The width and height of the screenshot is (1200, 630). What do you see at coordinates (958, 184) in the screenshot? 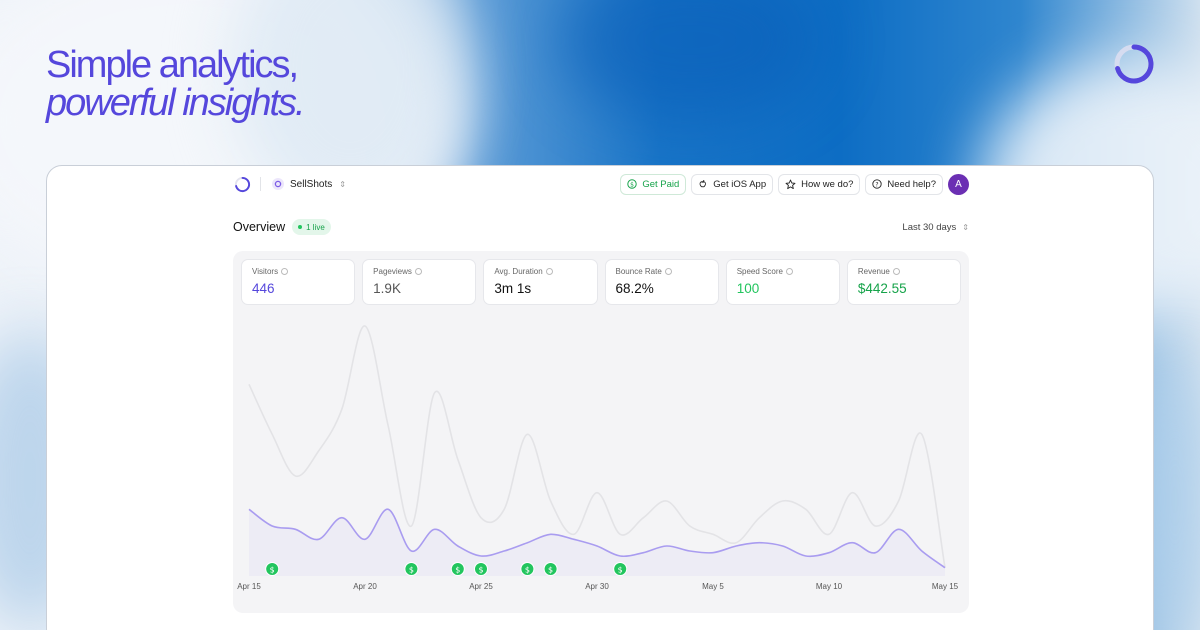
I see `avatar: A` at bounding box center [958, 184].